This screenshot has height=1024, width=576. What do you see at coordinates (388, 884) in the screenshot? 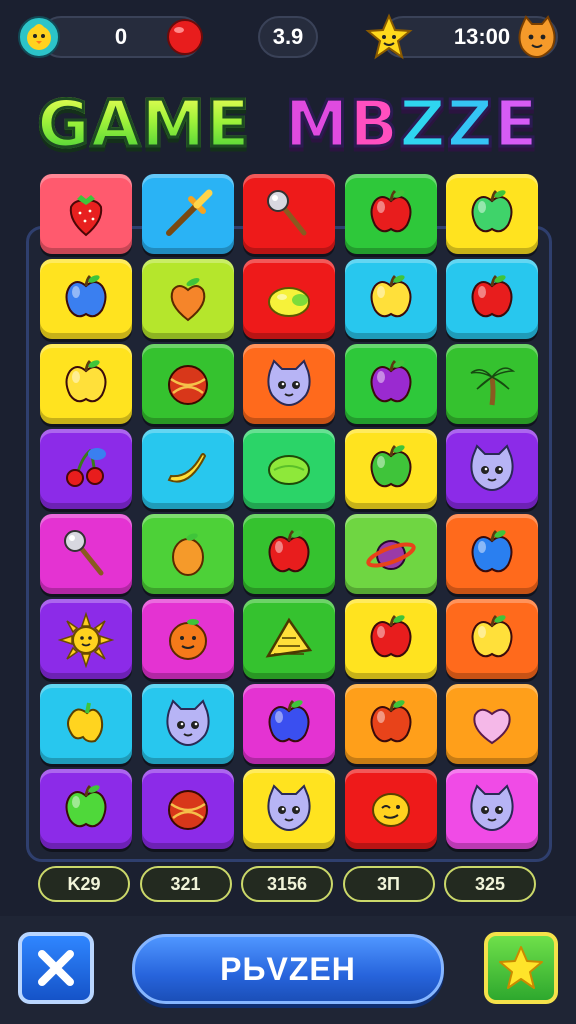
I see `column-score: 3П` at bounding box center [388, 884].